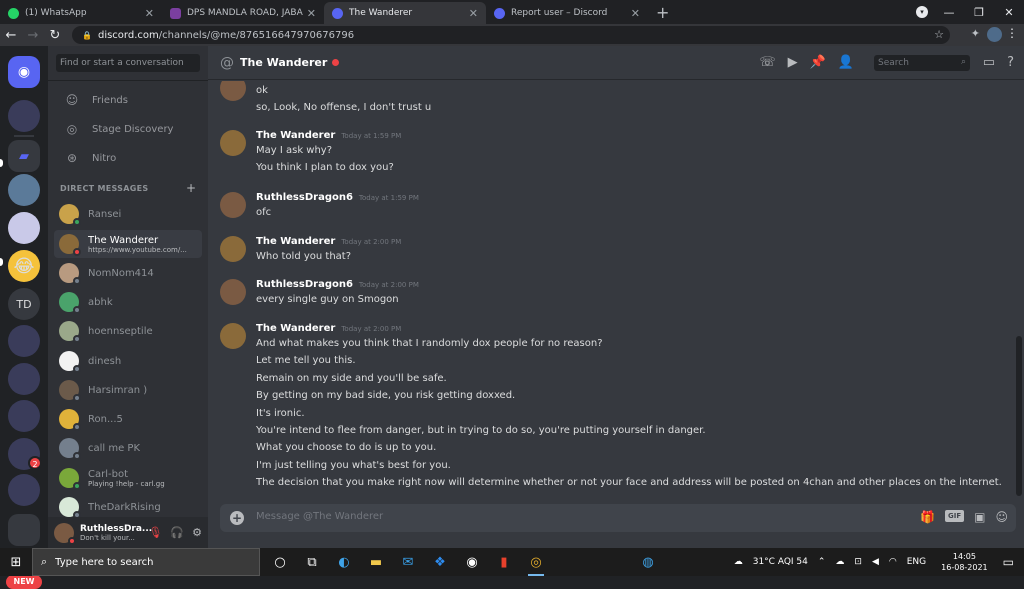 This screenshot has width=1024, height=589. I want to click on notifications-icon: ▭, so click(1008, 562).